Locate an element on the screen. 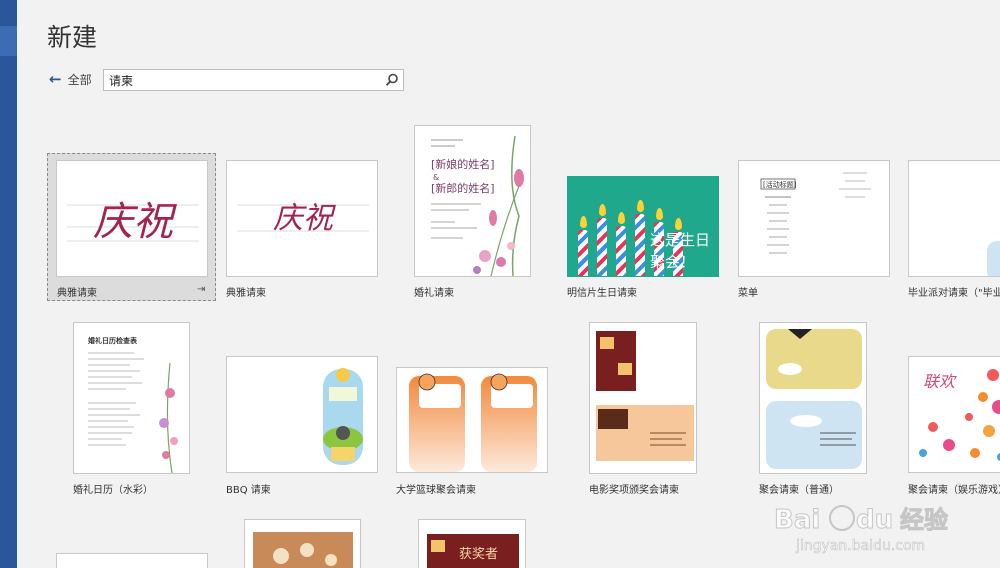  template-label: 明信片生日请柬 is located at coordinates (602, 293).